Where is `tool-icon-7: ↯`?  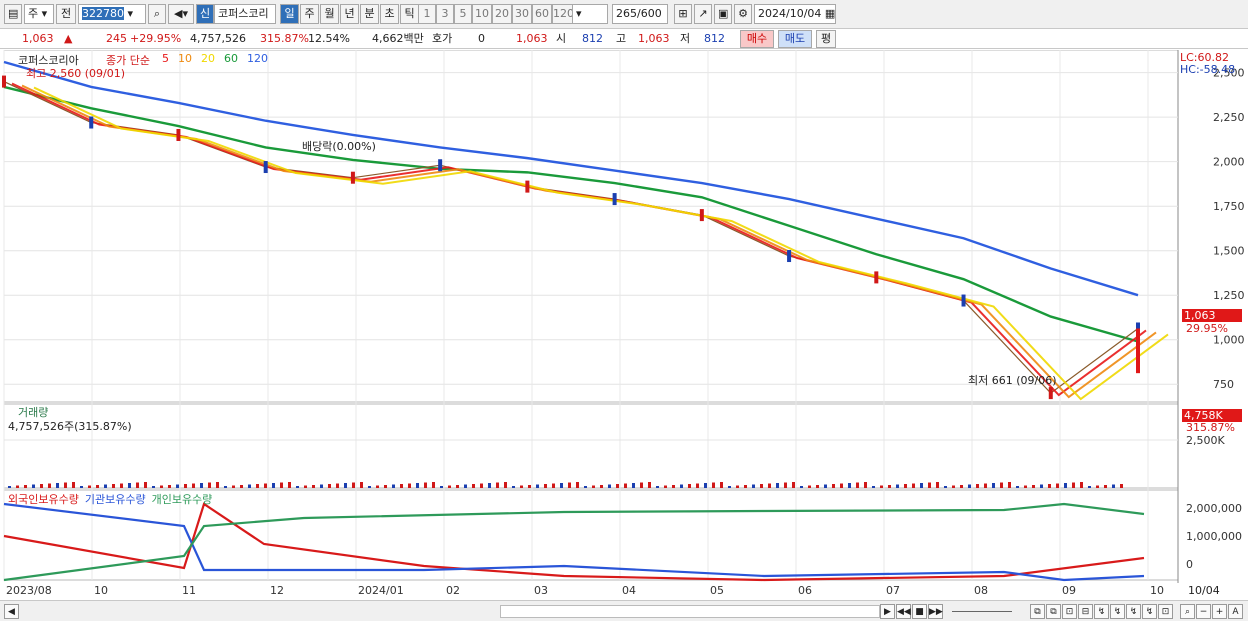
tool-icon-7: ↯ is located at coordinates (1133, 611).